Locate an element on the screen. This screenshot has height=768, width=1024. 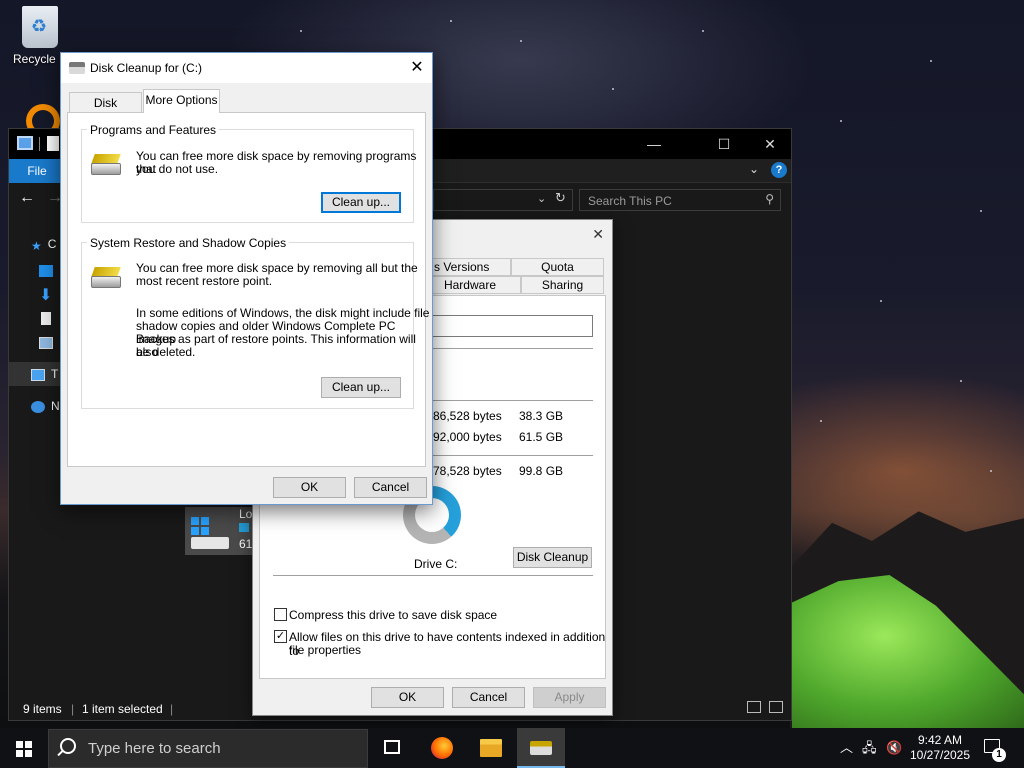
nav-quick-access: ★ C is located at coordinates (44, 245).